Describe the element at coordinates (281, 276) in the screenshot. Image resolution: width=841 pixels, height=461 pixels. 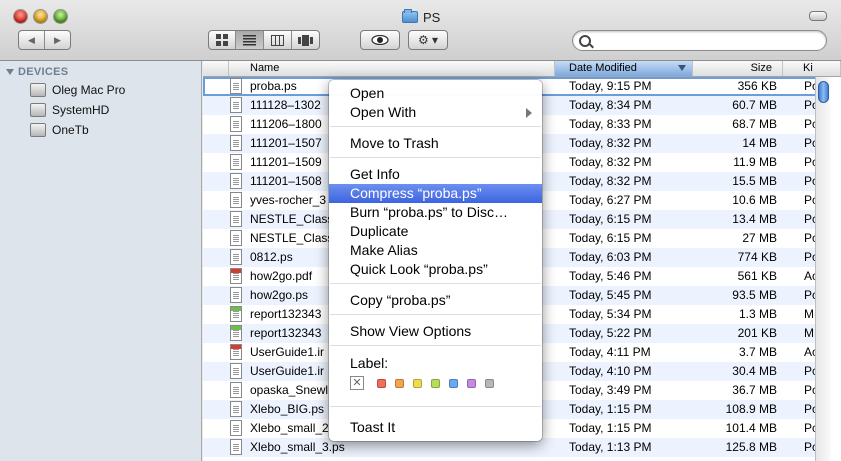
I see `file-name: how2go.pdf` at that location.